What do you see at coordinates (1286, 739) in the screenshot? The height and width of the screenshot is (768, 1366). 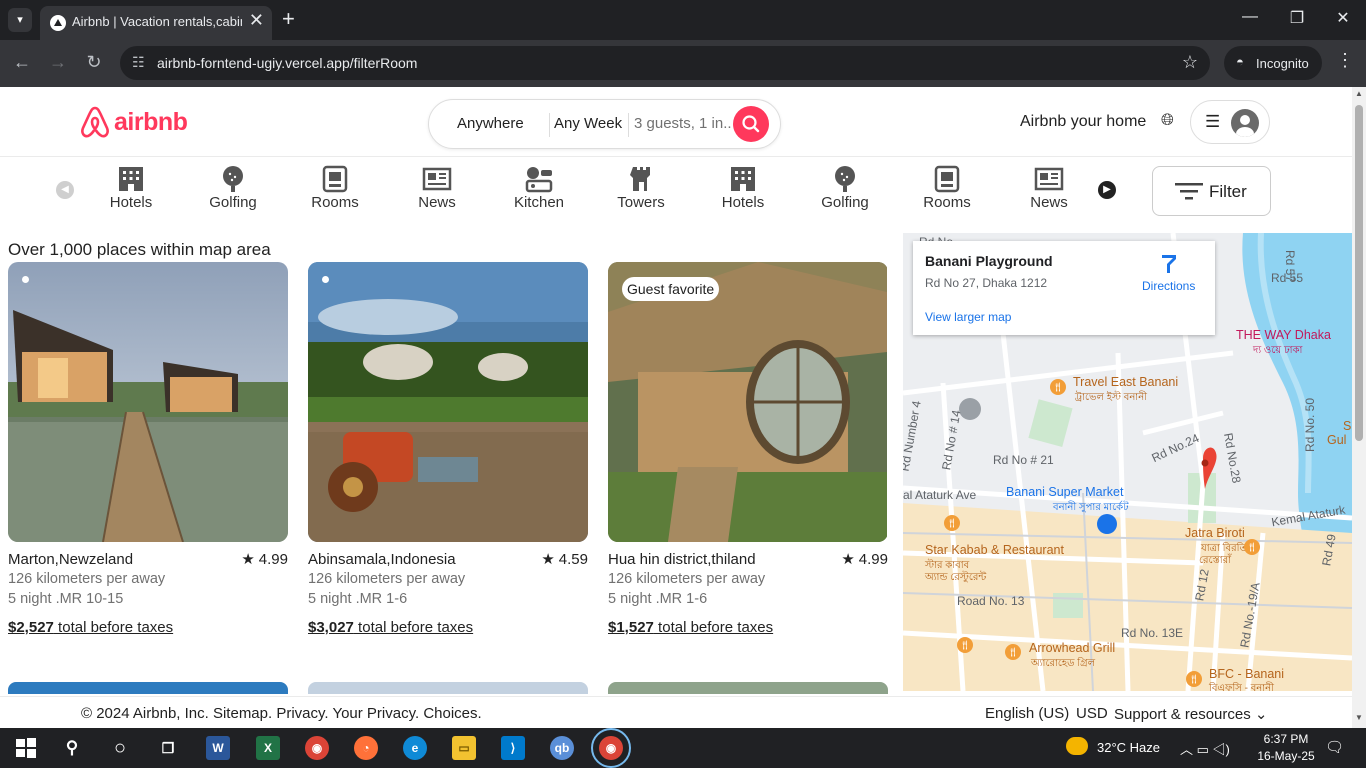 I see `clock-time: 6:37 PM` at bounding box center [1286, 739].